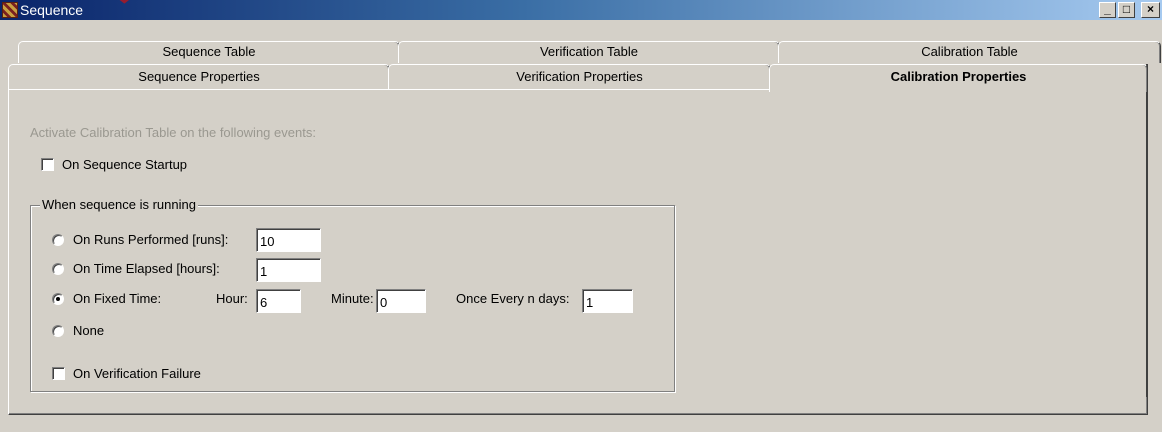  What do you see at coordinates (1126, 10) in the screenshot?
I see `maximize-button: □` at bounding box center [1126, 10].